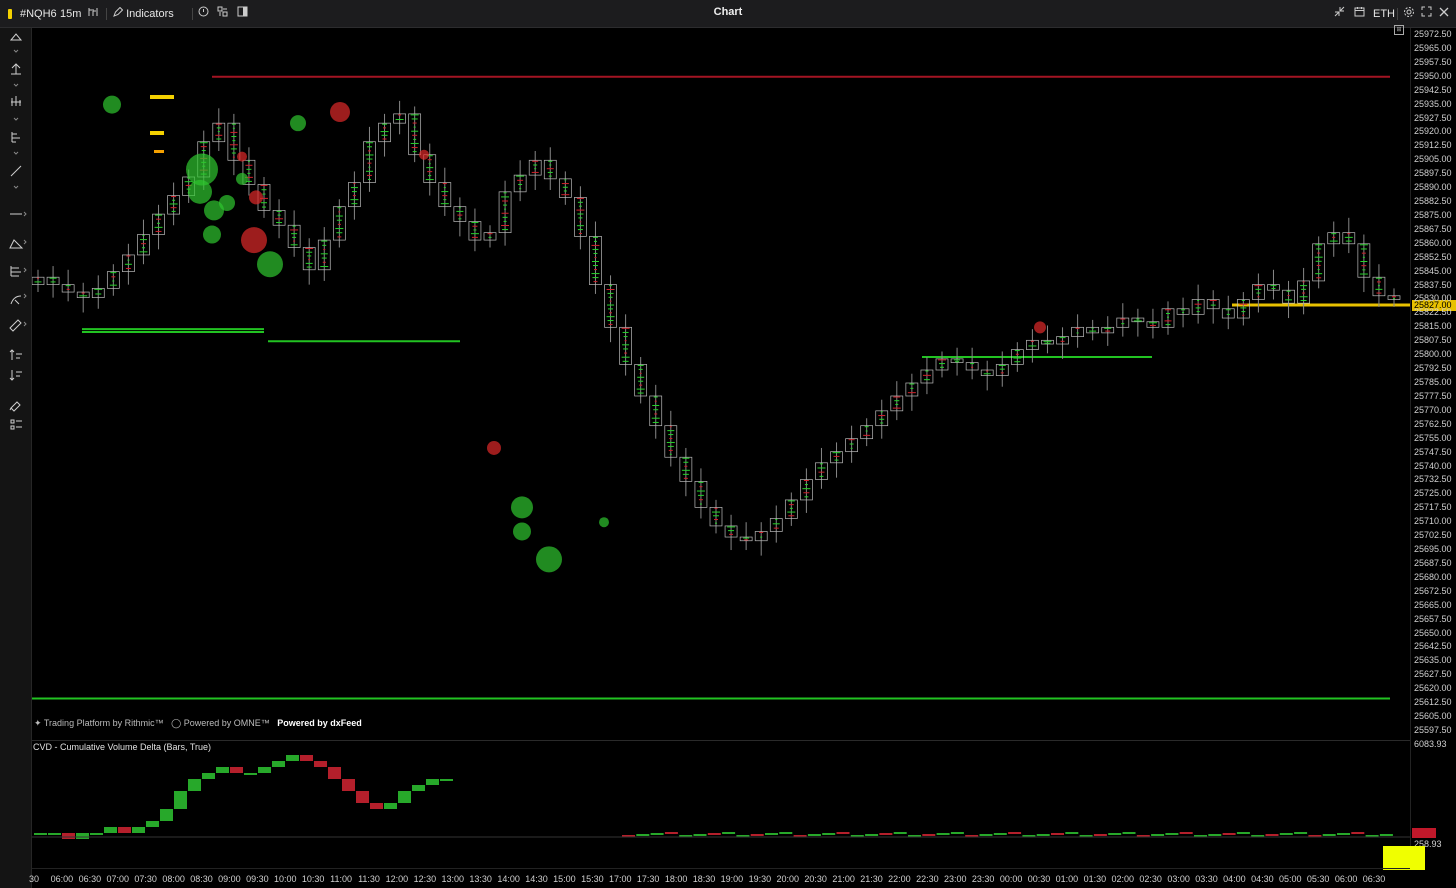 This screenshot has height=888, width=1456. Describe the element at coordinates (1433, 354) in the screenshot. I see `price-tick-label: 25800.00` at that location.